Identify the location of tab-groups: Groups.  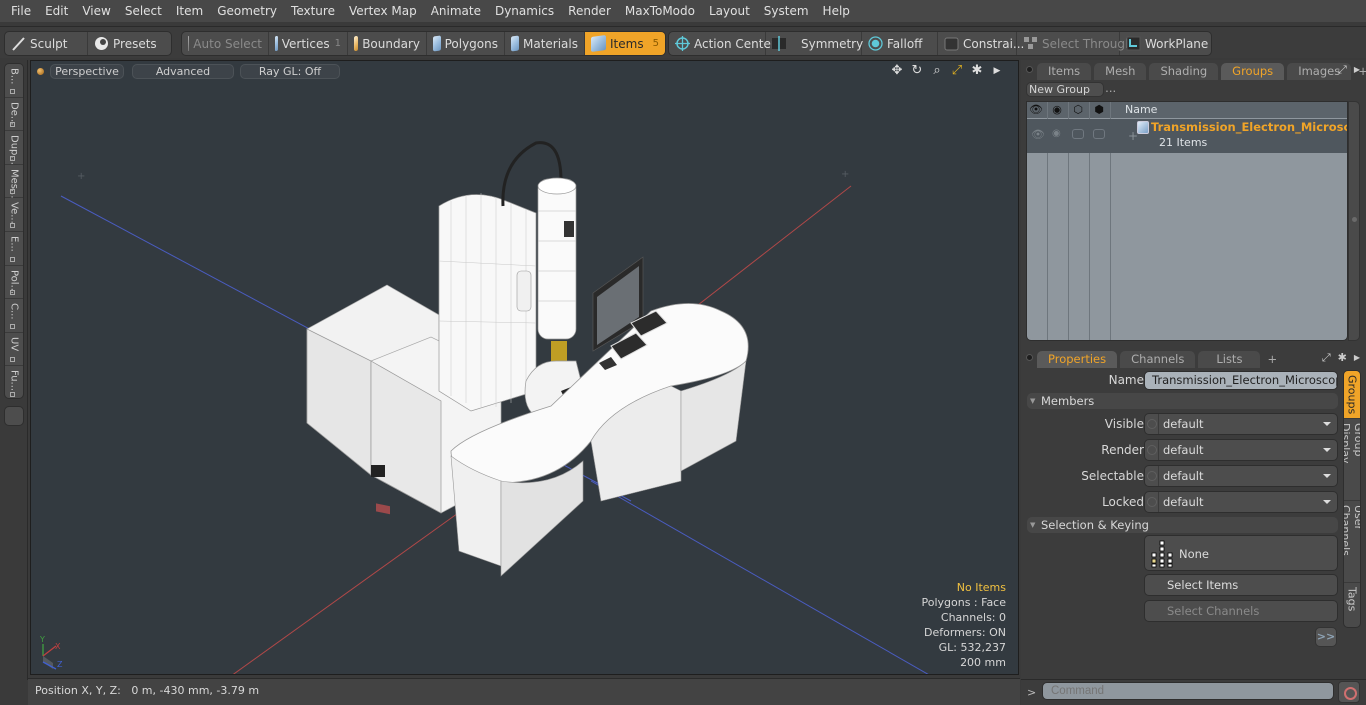
(1253, 71).